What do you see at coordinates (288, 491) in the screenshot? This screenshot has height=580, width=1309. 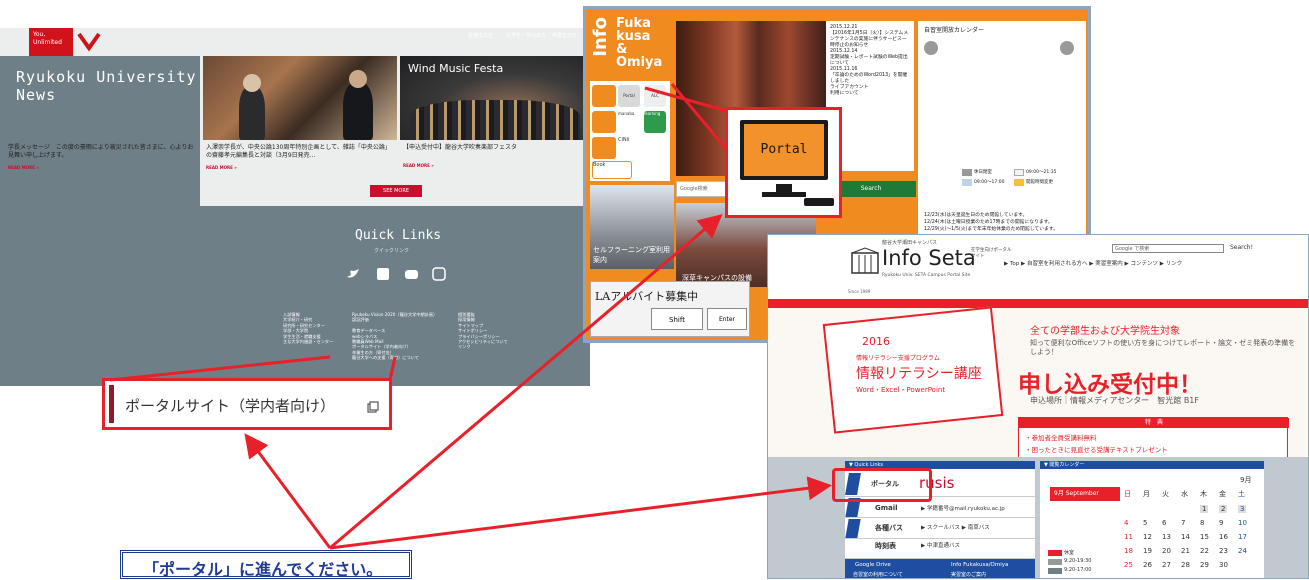 I see `arrow-banner-to-callout` at bounding box center [288, 491].